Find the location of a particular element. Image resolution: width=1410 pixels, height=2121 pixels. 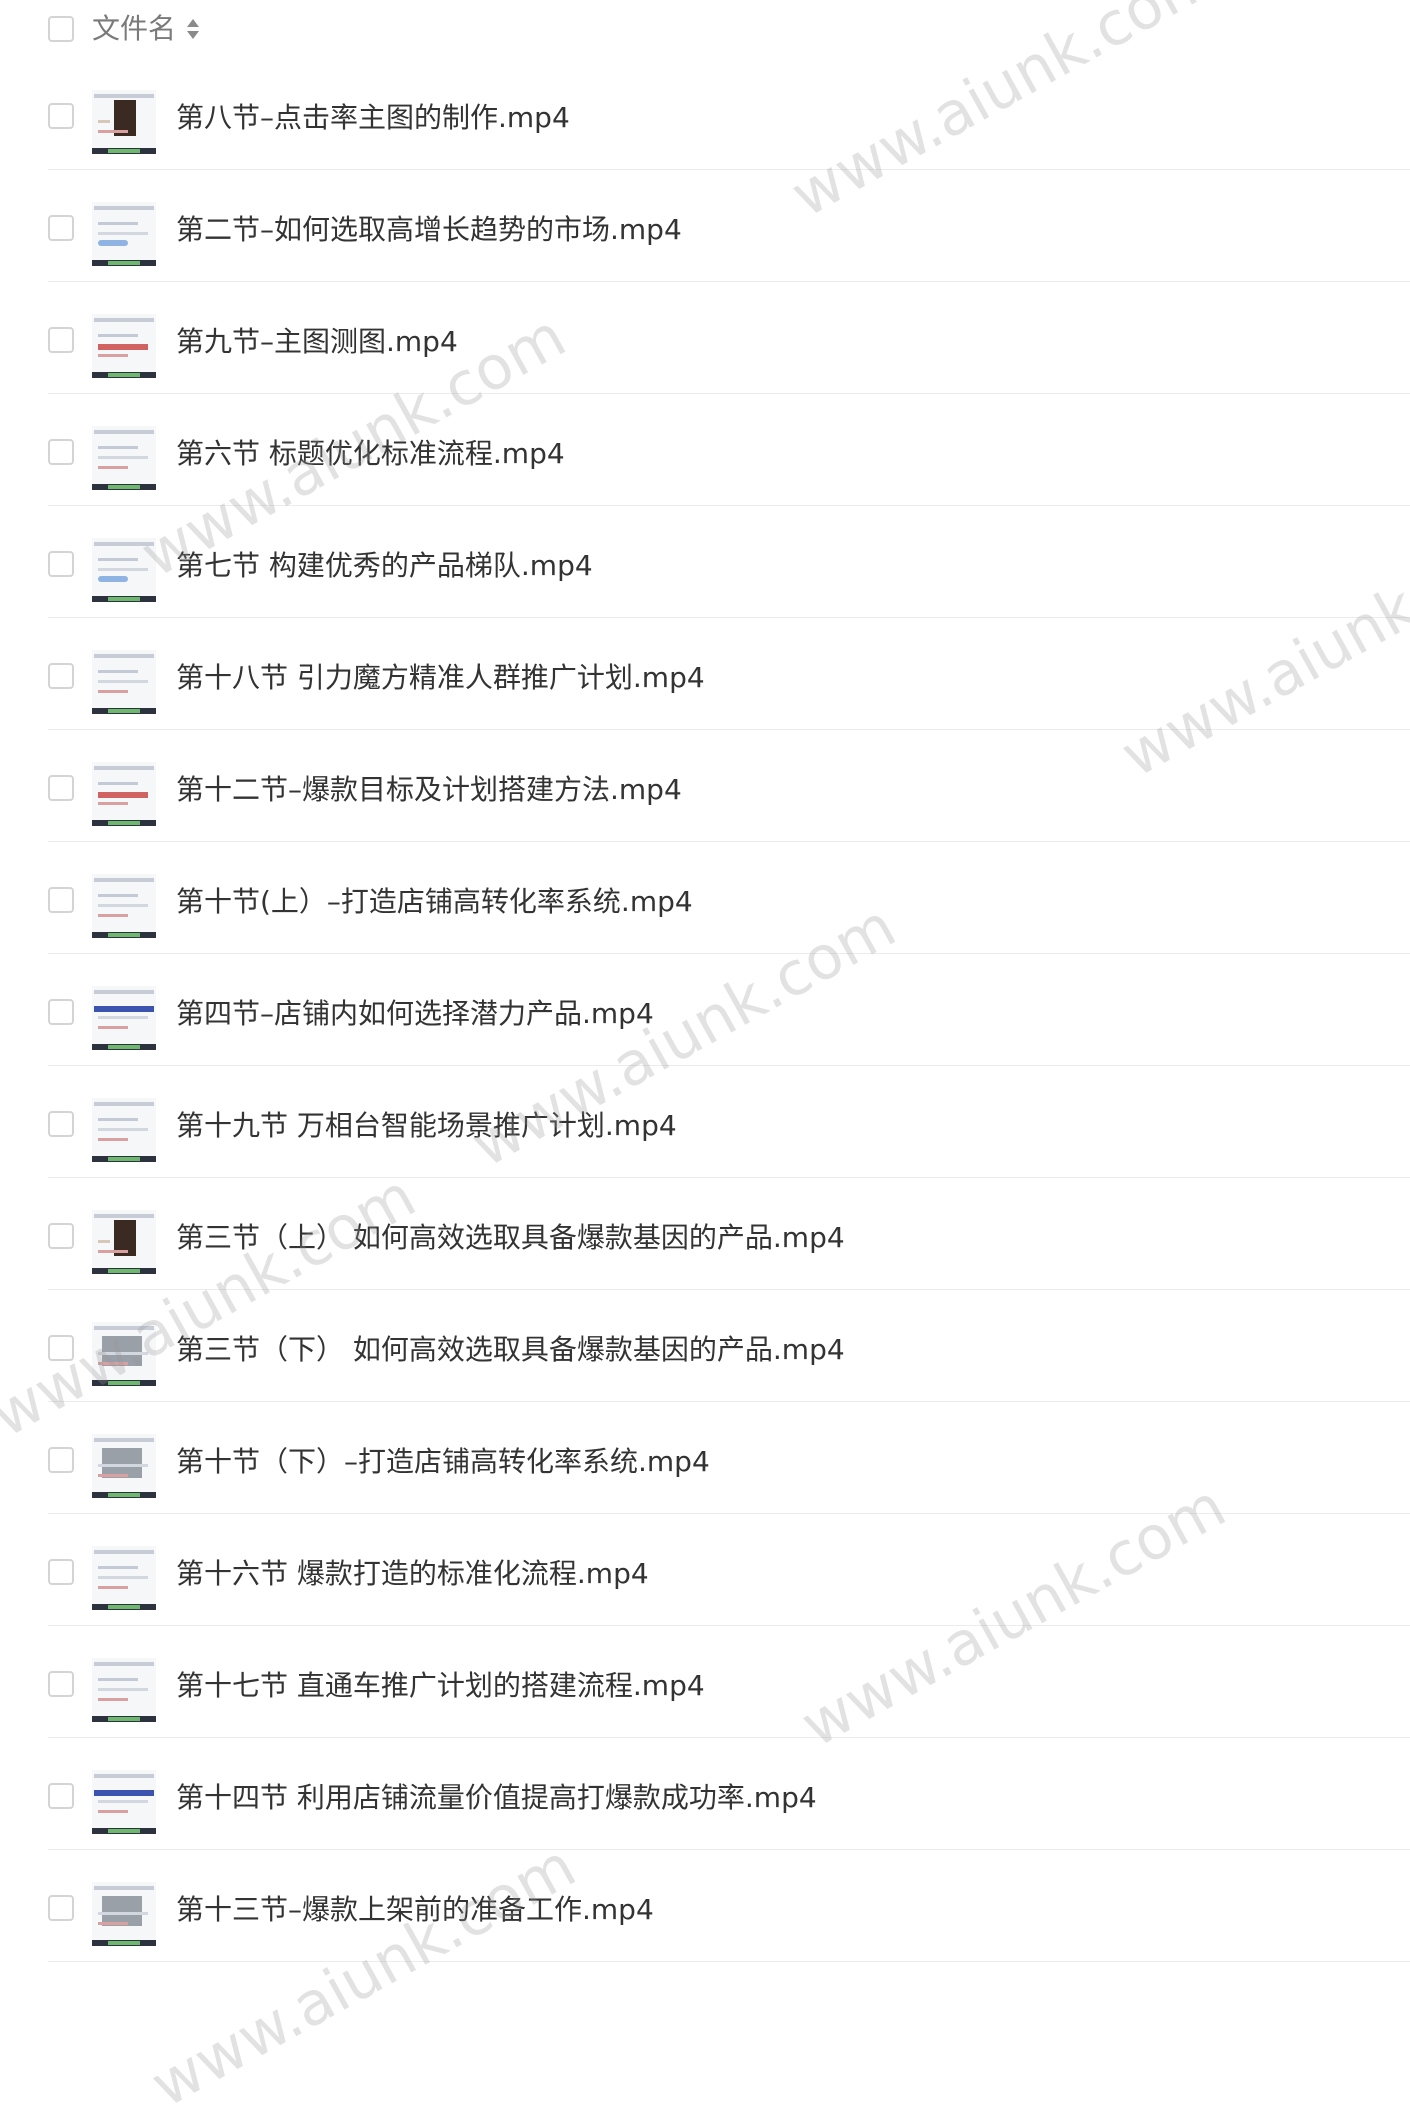

file-name: 第二节–如何选取高增长趋势的市场.mp4 is located at coordinates (429, 230).